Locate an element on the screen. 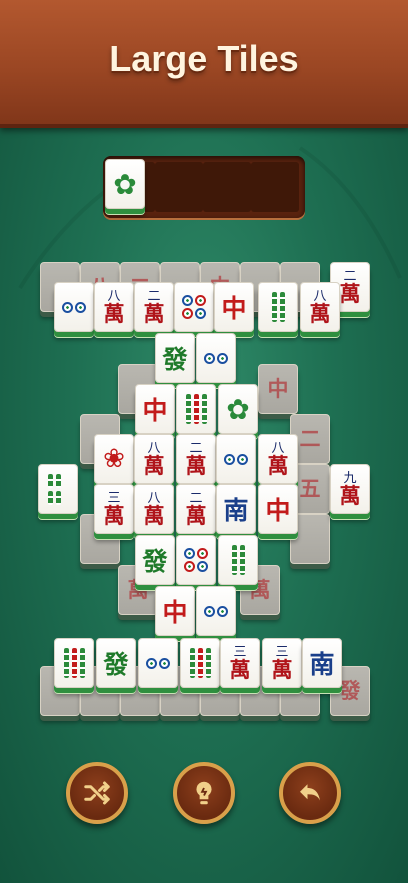 The image size is (408, 883). undo-button is located at coordinates (310, 793).